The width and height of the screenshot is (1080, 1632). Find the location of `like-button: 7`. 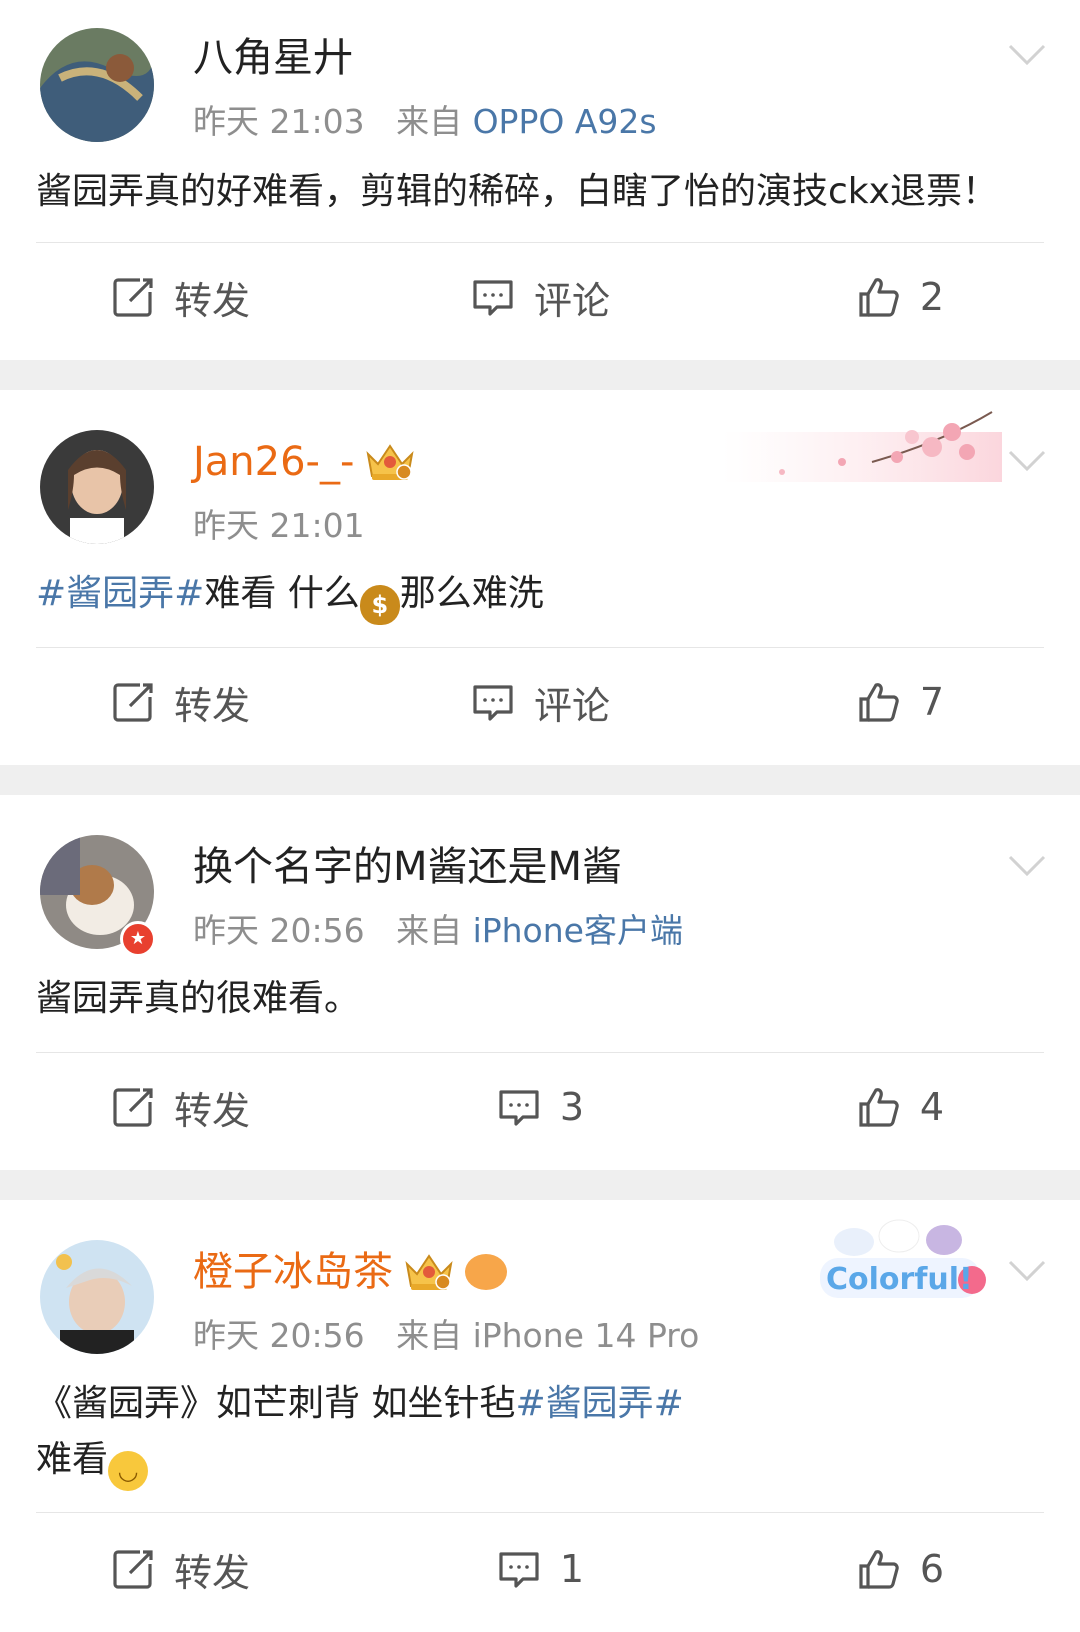

like-button: 7 is located at coordinates (900, 702).